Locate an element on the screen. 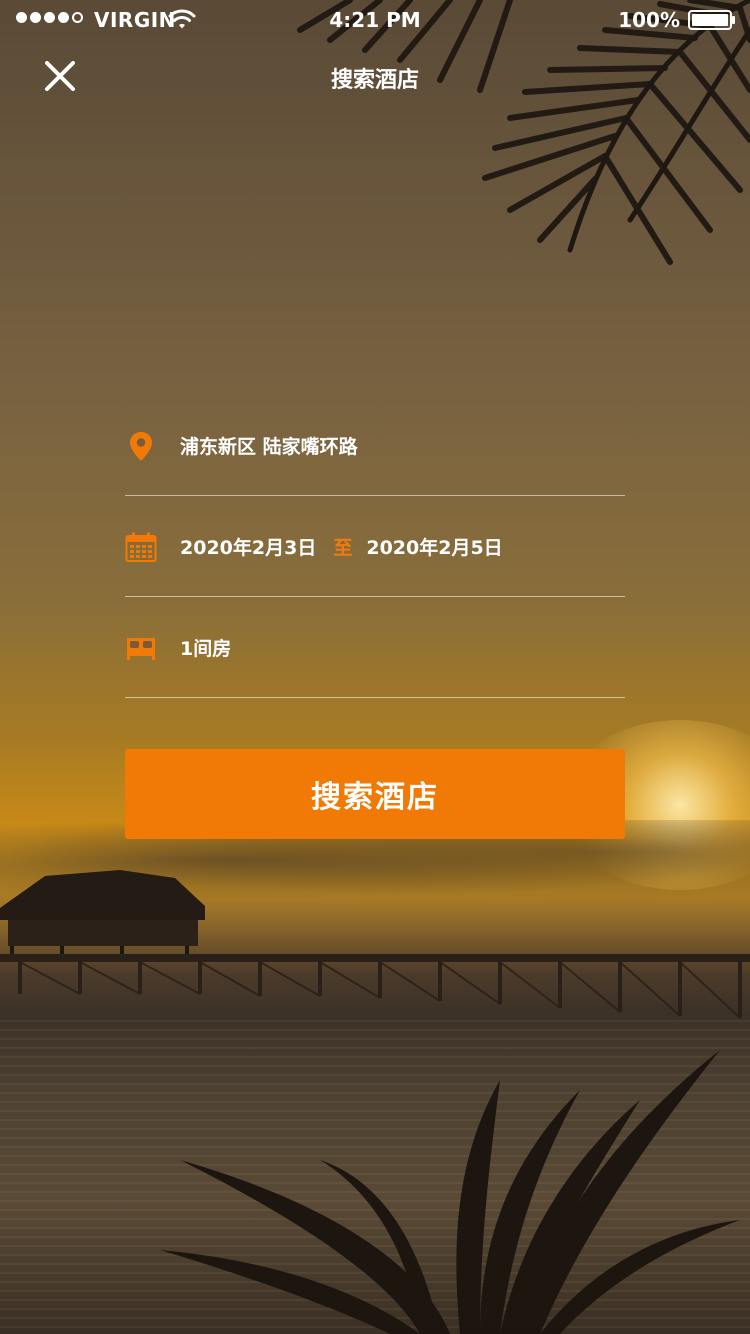 The width and height of the screenshot is (750, 1334). check-out-date: 2020年2月5日 is located at coordinates (434, 548).